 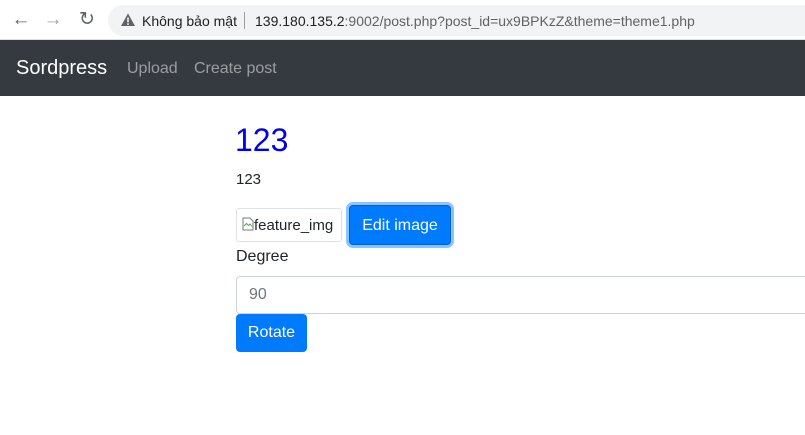 What do you see at coordinates (128, 20) in the screenshot?
I see `warning-icon` at bounding box center [128, 20].